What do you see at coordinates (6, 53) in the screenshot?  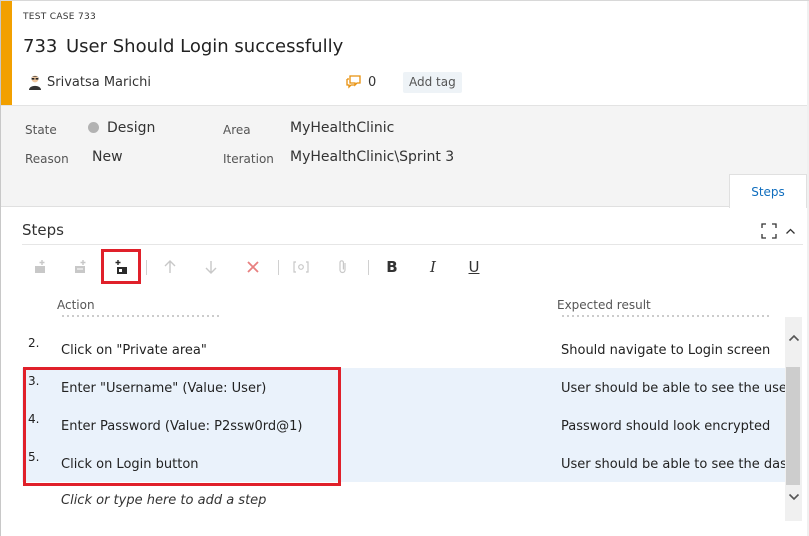 I see `work-item-type-color-bar` at bounding box center [6, 53].